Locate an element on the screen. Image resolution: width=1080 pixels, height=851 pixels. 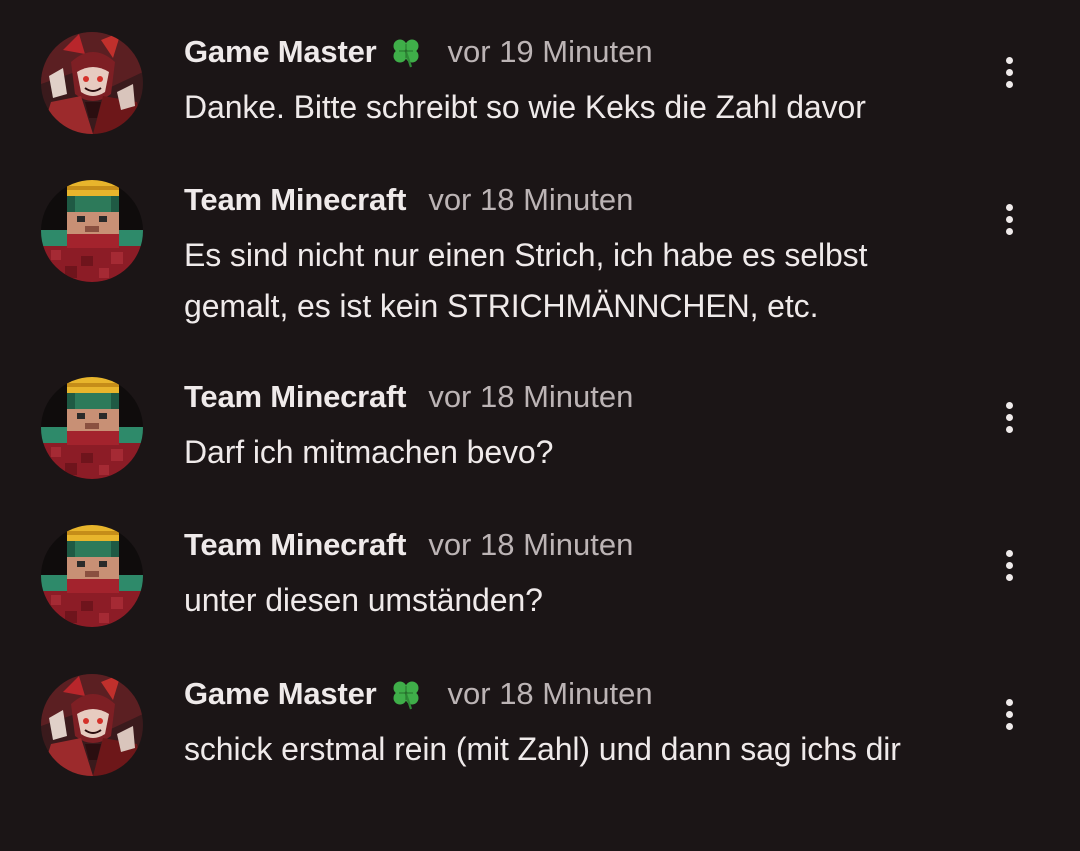
comment-header: Game Master vor 18 Minuten is located at coordinates (418, 694).